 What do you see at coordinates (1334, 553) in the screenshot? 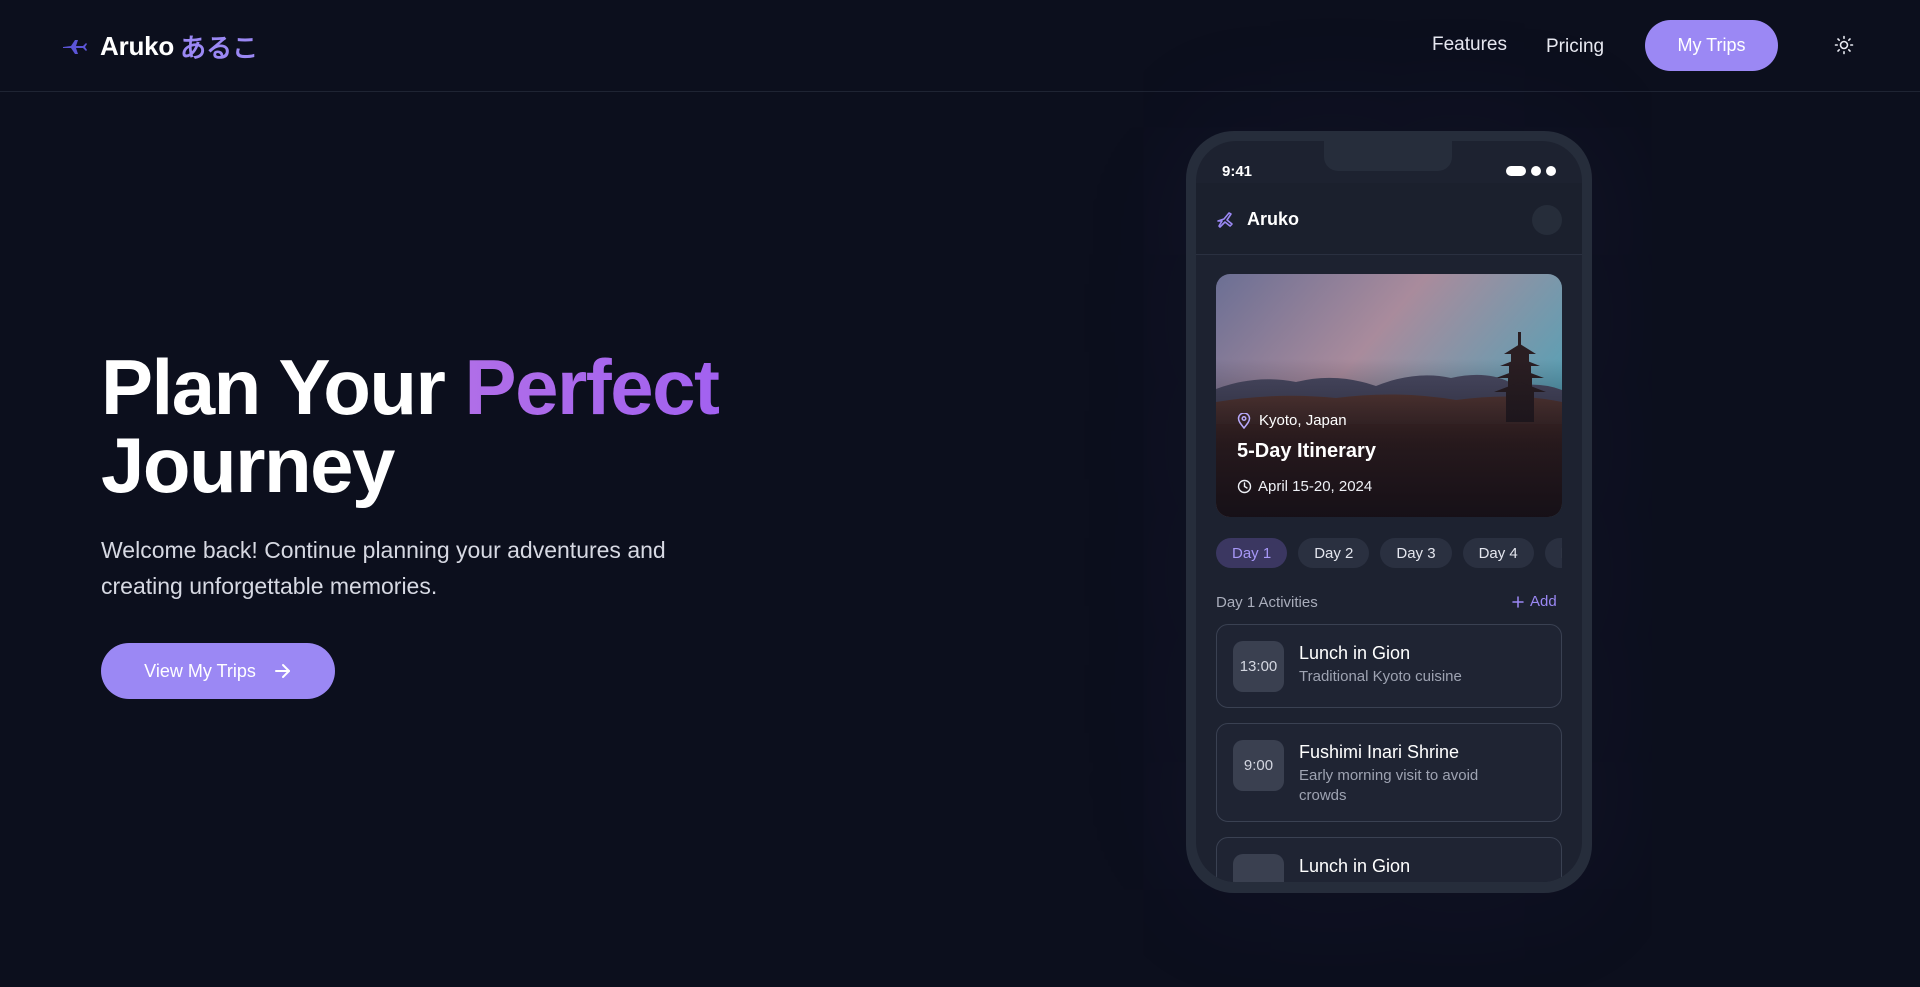
I see `tab-day-2: Day 2` at bounding box center [1334, 553].